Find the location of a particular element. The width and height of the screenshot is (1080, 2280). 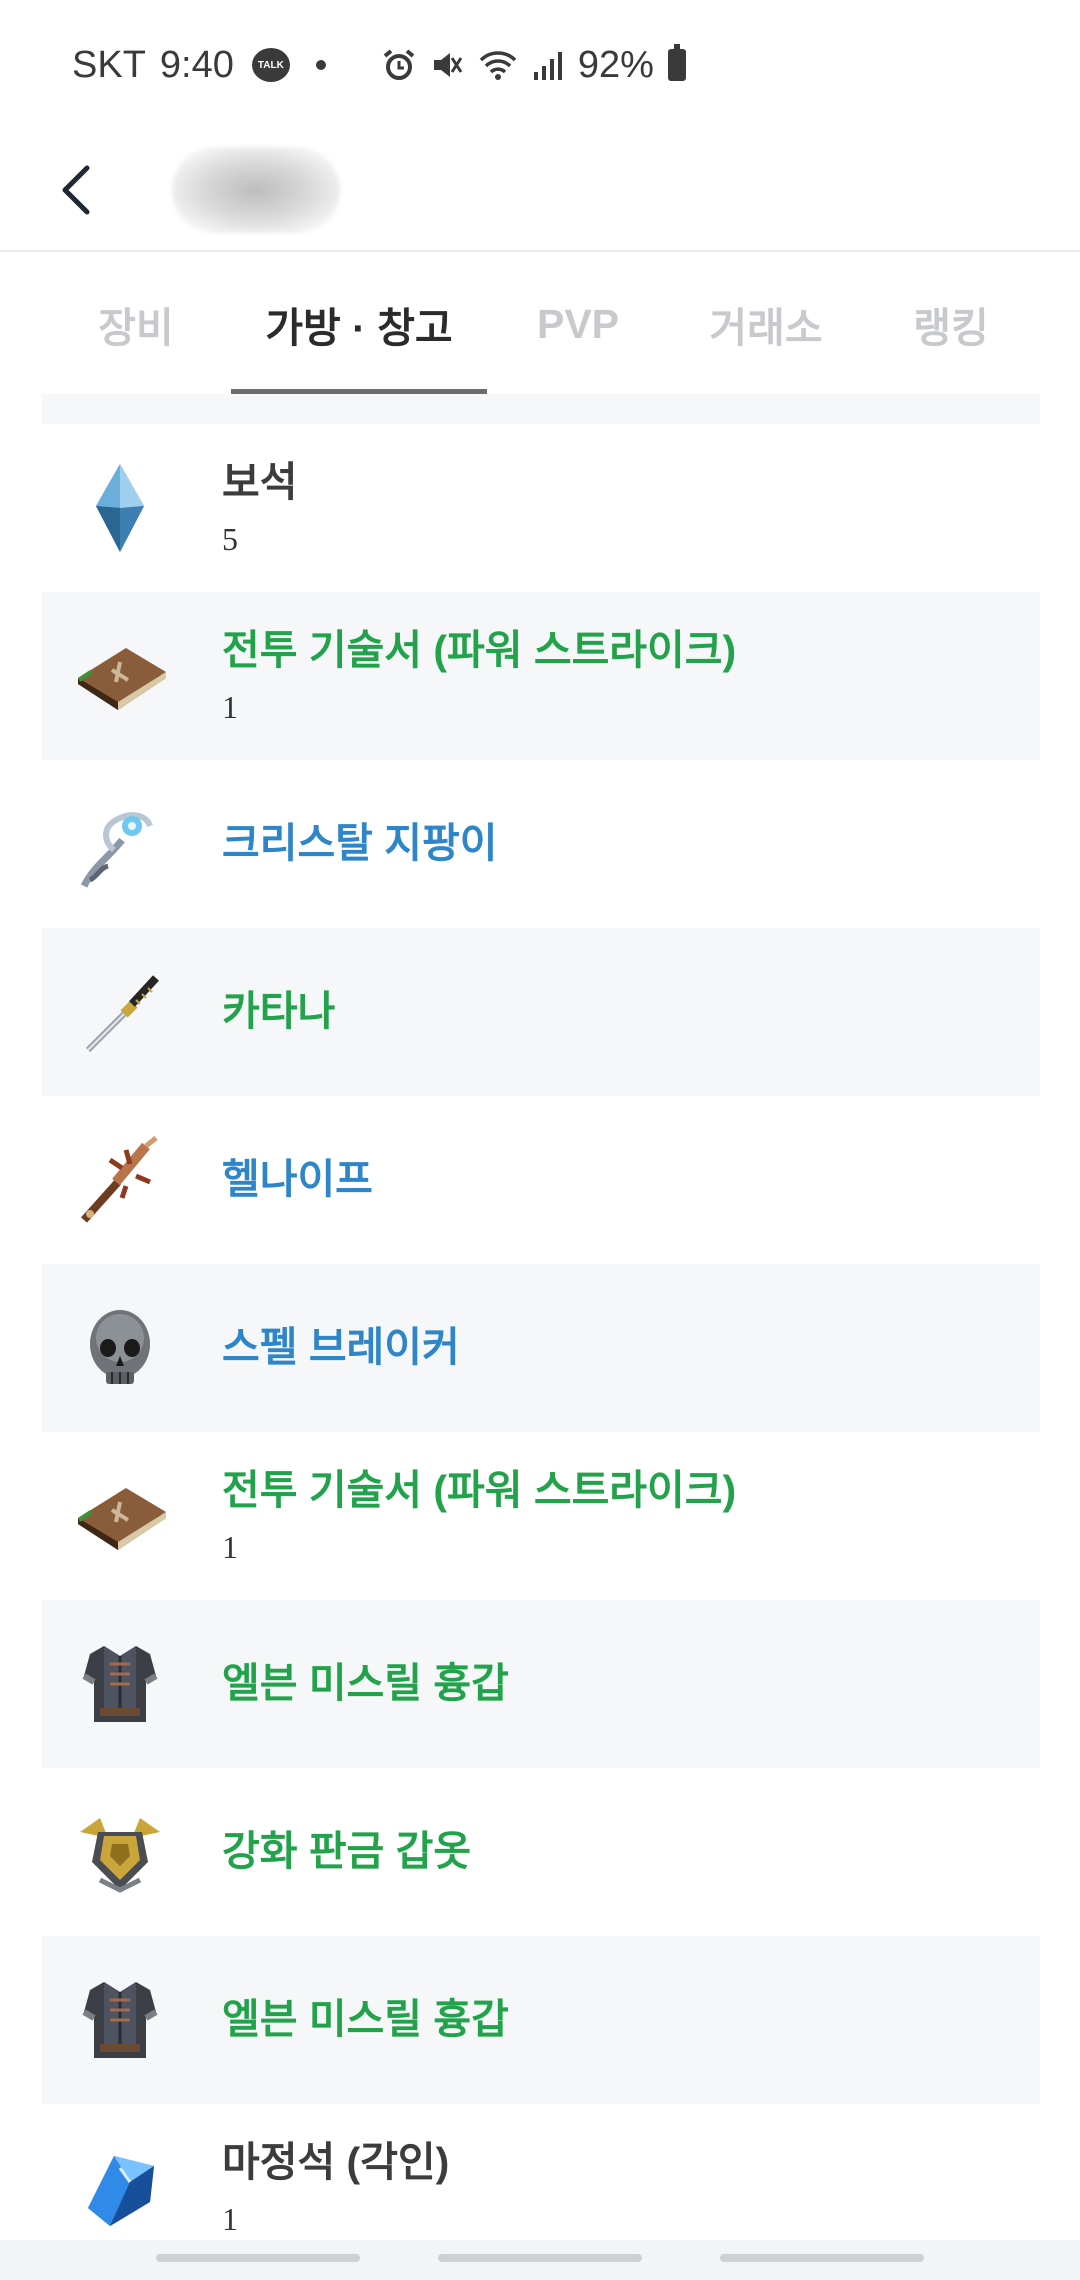

list-item: 크리스탈 지팡이 is located at coordinates (541, 844).